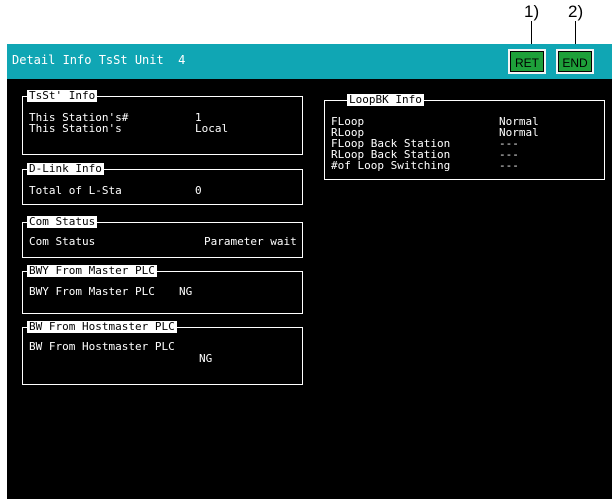  Describe the element at coordinates (75, 128) in the screenshot. I see `this-station-type-label: This Station's` at that location.